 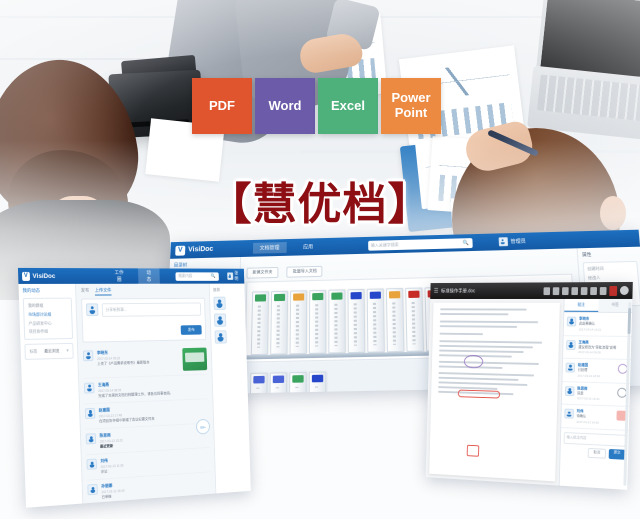 What do you see at coordinates (594, 278) in the screenshot?
I see `property-field: 修改人` at bounding box center [594, 278].